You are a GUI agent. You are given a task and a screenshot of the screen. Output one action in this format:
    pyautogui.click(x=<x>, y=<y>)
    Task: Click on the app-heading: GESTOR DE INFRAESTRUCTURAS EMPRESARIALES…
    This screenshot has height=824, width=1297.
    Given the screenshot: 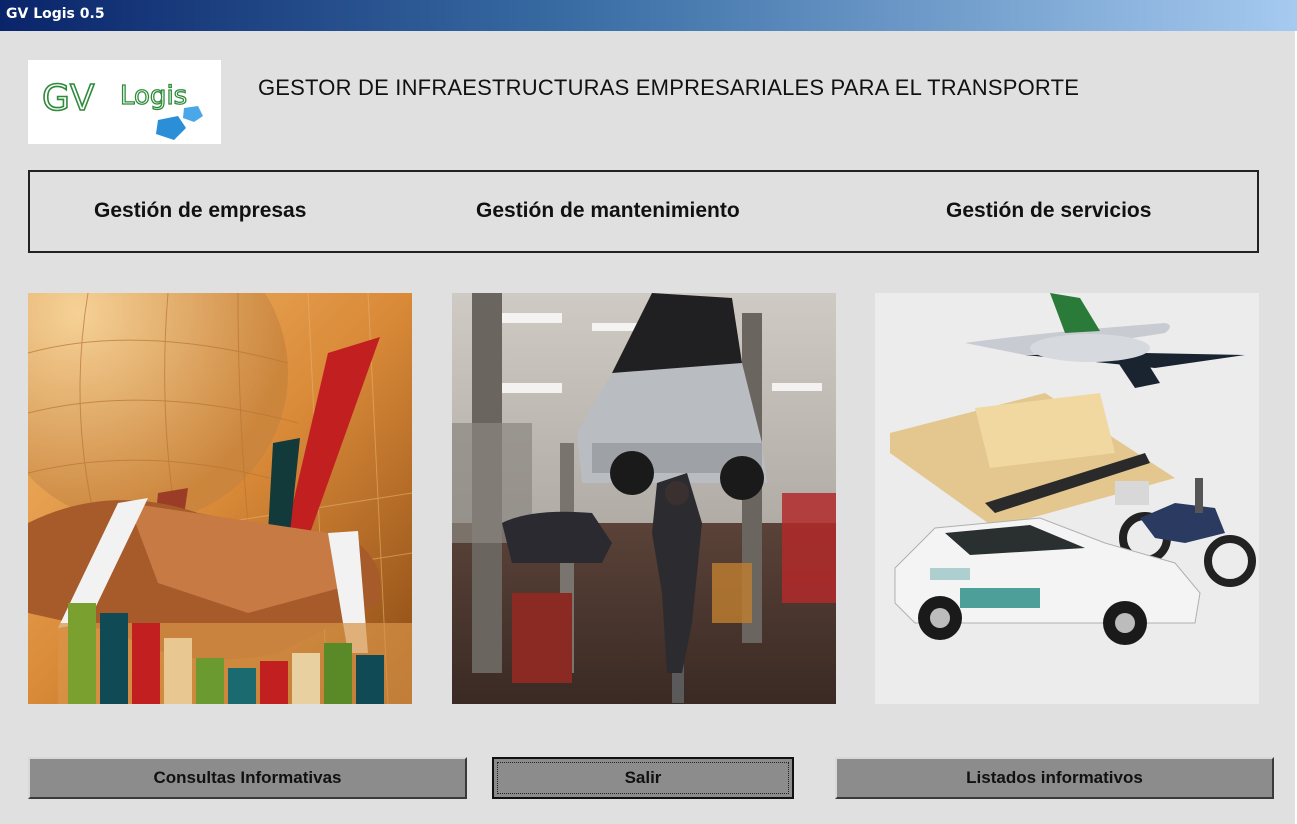 What is the action you would take?
    pyautogui.click(x=669, y=87)
    